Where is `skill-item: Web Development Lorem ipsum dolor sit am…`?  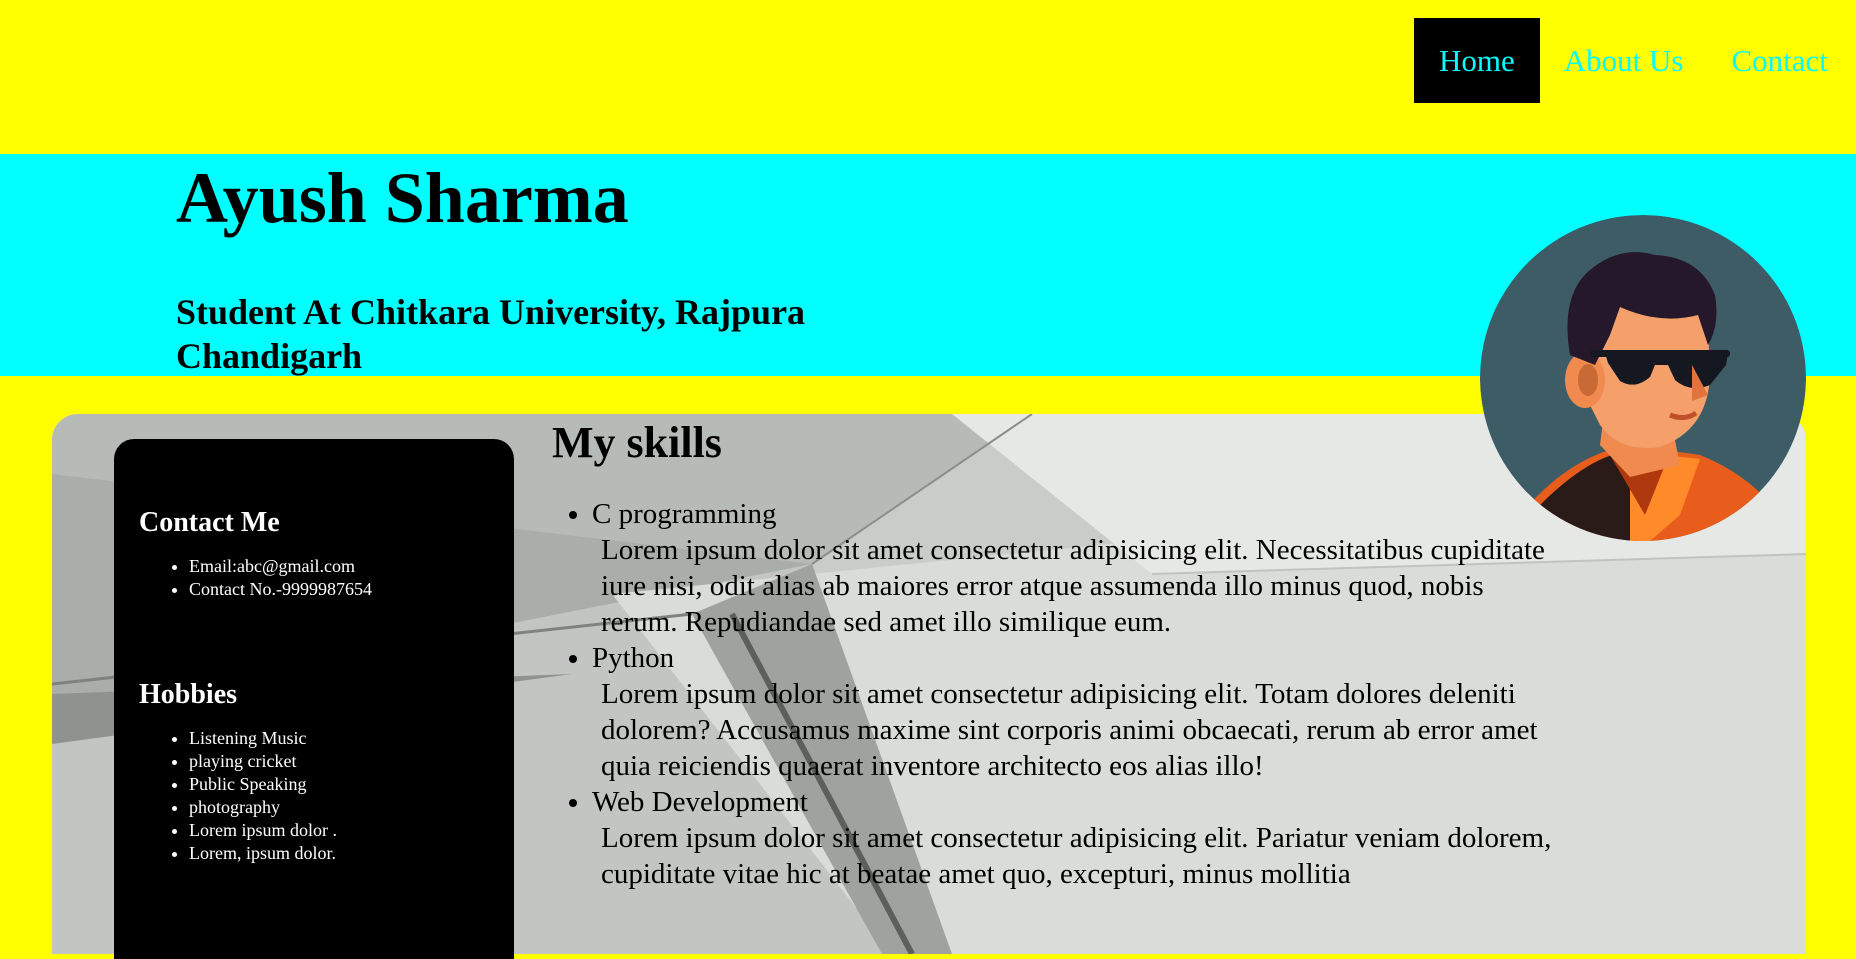 skill-item: Web Development Lorem ipsum dolor sit am… is located at coordinates (1072, 838).